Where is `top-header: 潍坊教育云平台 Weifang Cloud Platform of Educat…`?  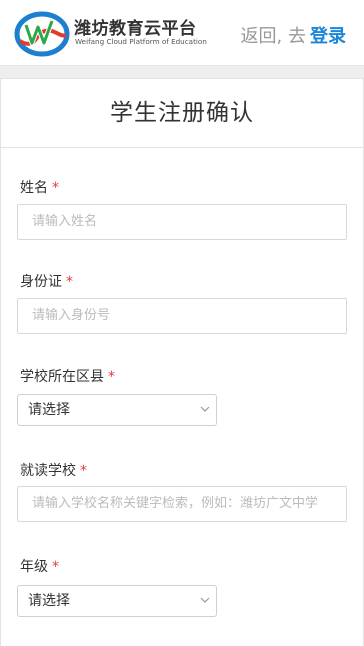 top-header: 潍坊教育云平台 Weifang Cloud Platform of Educat… is located at coordinates (182, 33).